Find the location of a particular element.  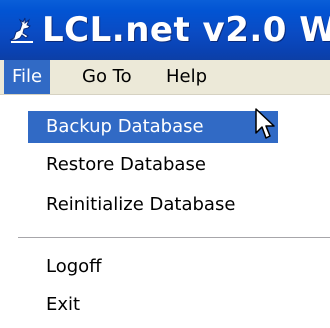

menu-go-to: Go To is located at coordinates (107, 77).